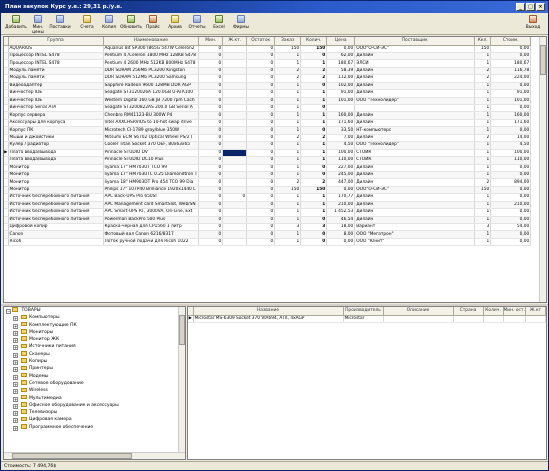 Image resolution: width=549 pixels, height=471 pixels. What do you see at coordinates (483, 49) in the screenshot?
I see `table-cell: 150` at bounding box center [483, 49].